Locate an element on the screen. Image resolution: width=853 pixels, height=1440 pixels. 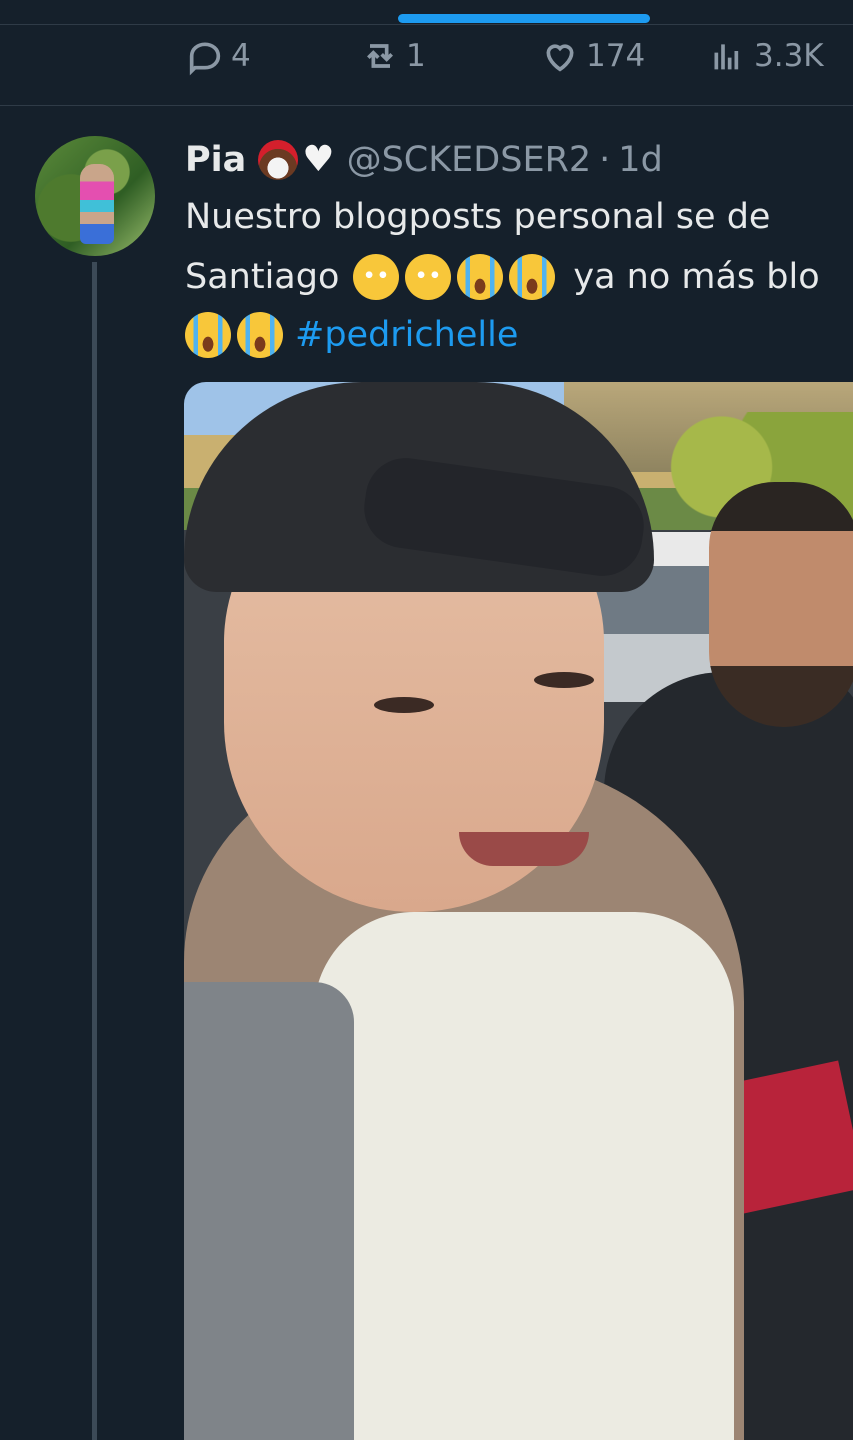
reply-icon is located at coordinates (205, 59).